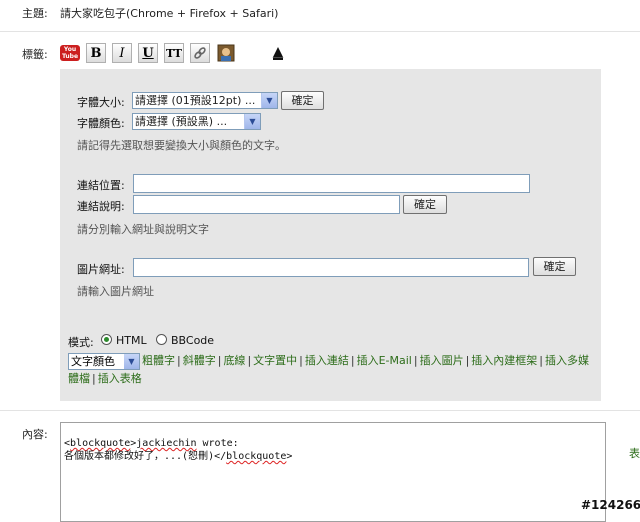 The image size is (640, 522). What do you see at coordinates (166, 443) in the screenshot?
I see `content-token: jackiechin` at bounding box center [166, 443].